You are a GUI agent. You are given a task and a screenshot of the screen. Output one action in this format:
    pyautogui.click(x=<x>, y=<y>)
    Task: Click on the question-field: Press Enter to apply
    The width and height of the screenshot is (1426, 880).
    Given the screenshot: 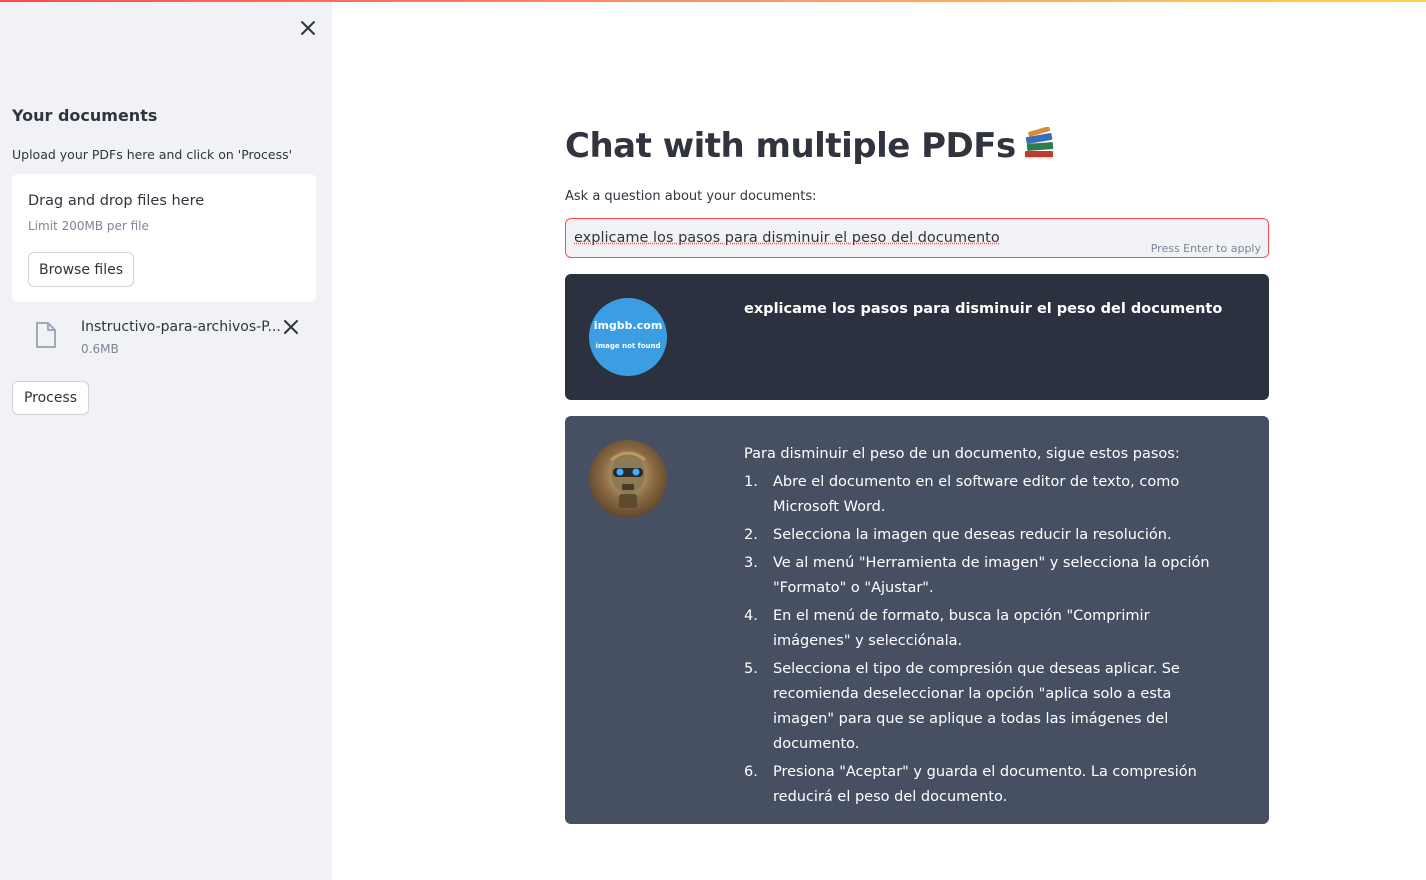 What is the action you would take?
    pyautogui.click(x=917, y=238)
    